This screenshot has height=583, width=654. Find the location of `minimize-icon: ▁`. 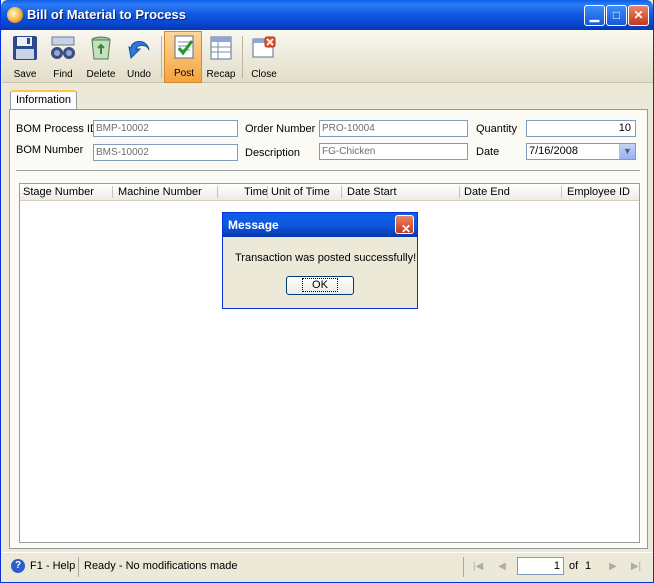

minimize-icon: ▁ is located at coordinates (594, 15).